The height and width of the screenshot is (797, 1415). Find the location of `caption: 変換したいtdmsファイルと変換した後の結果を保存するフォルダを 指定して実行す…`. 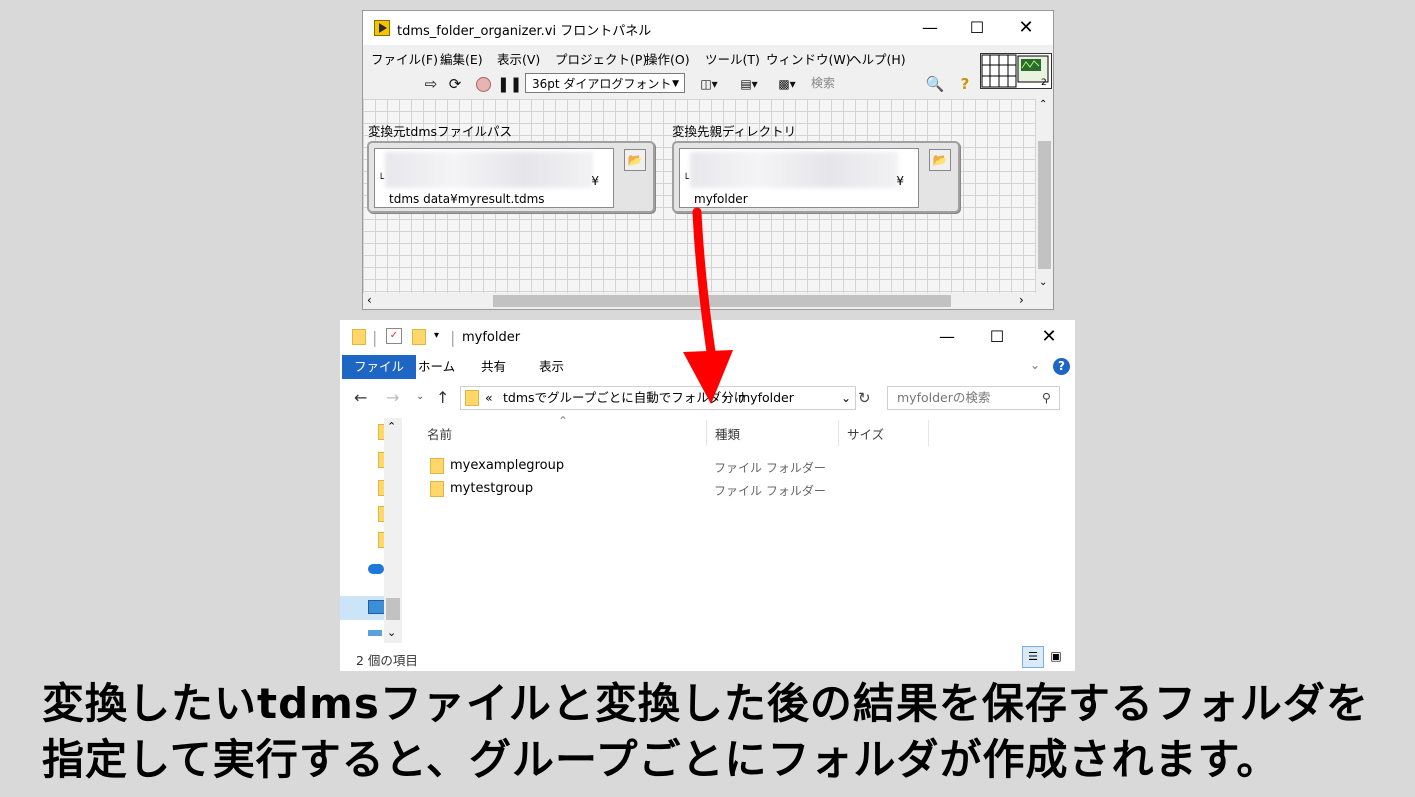

caption: 変換したいtdmsファイルと変換した後の結果を保存するフォルダを 指定して実行す… is located at coordinates (712, 732).